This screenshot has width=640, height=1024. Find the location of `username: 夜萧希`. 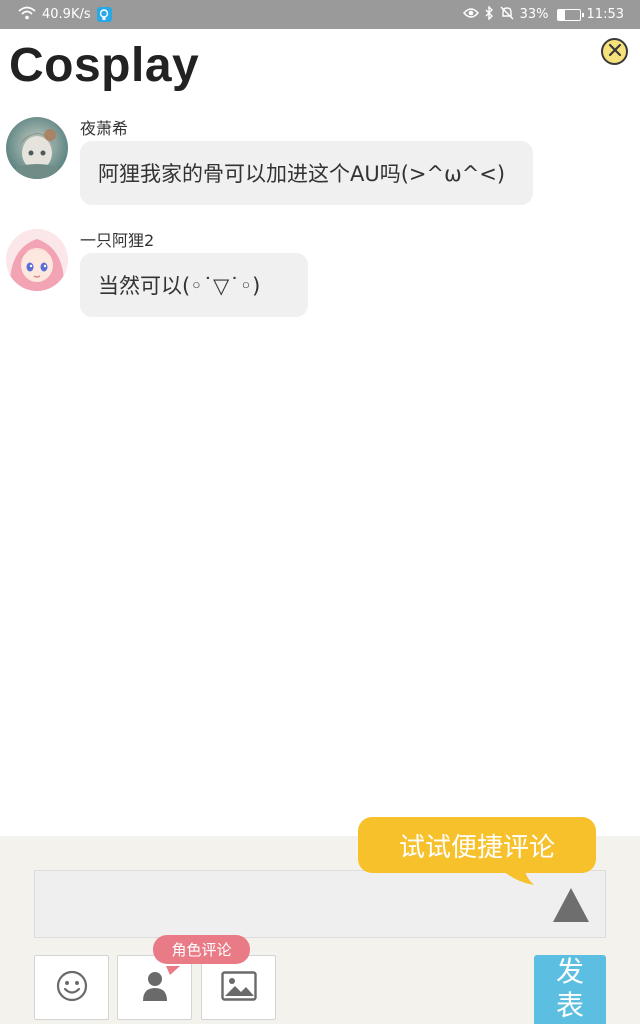

username: 夜萧希 is located at coordinates (104, 128).